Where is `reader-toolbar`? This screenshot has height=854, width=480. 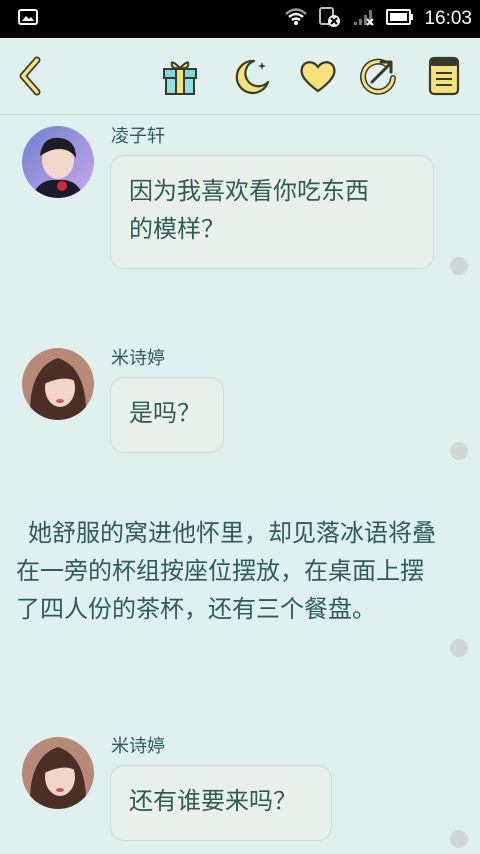 reader-toolbar is located at coordinates (240, 76).